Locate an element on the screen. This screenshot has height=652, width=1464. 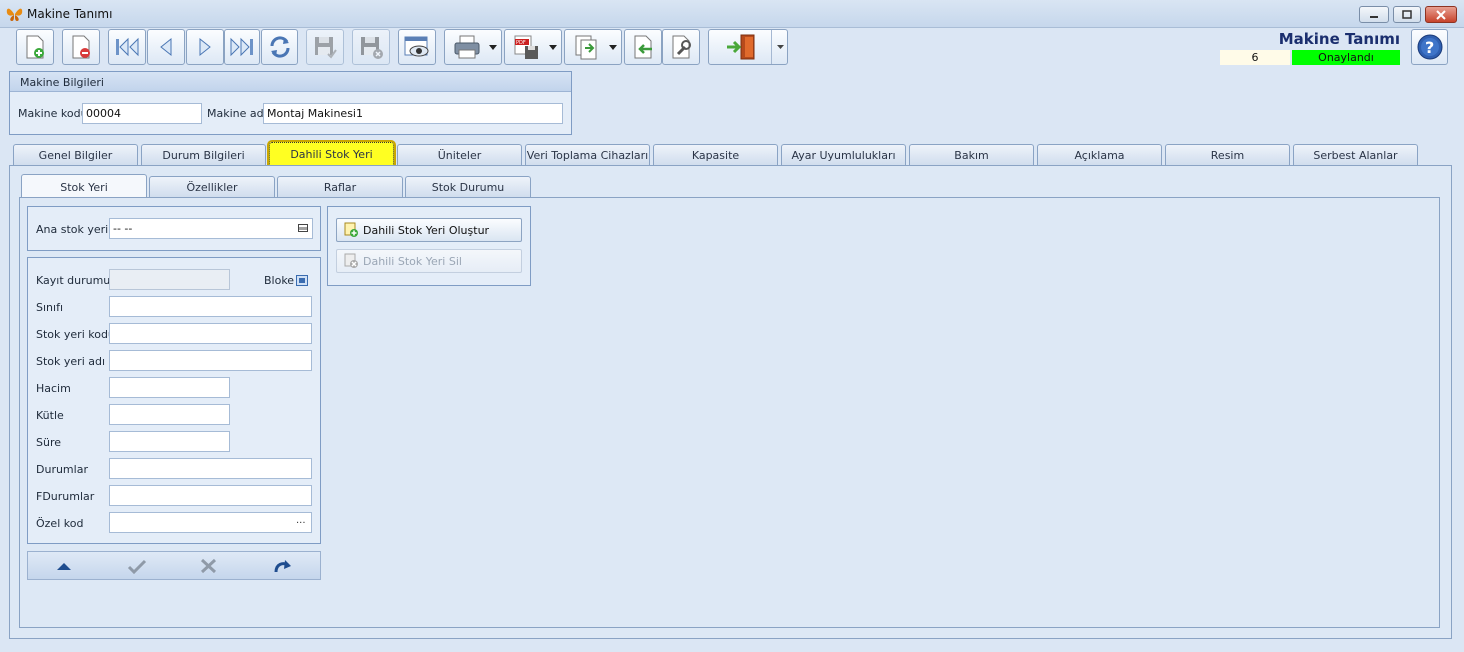
close-button is located at coordinates (1441, 14).